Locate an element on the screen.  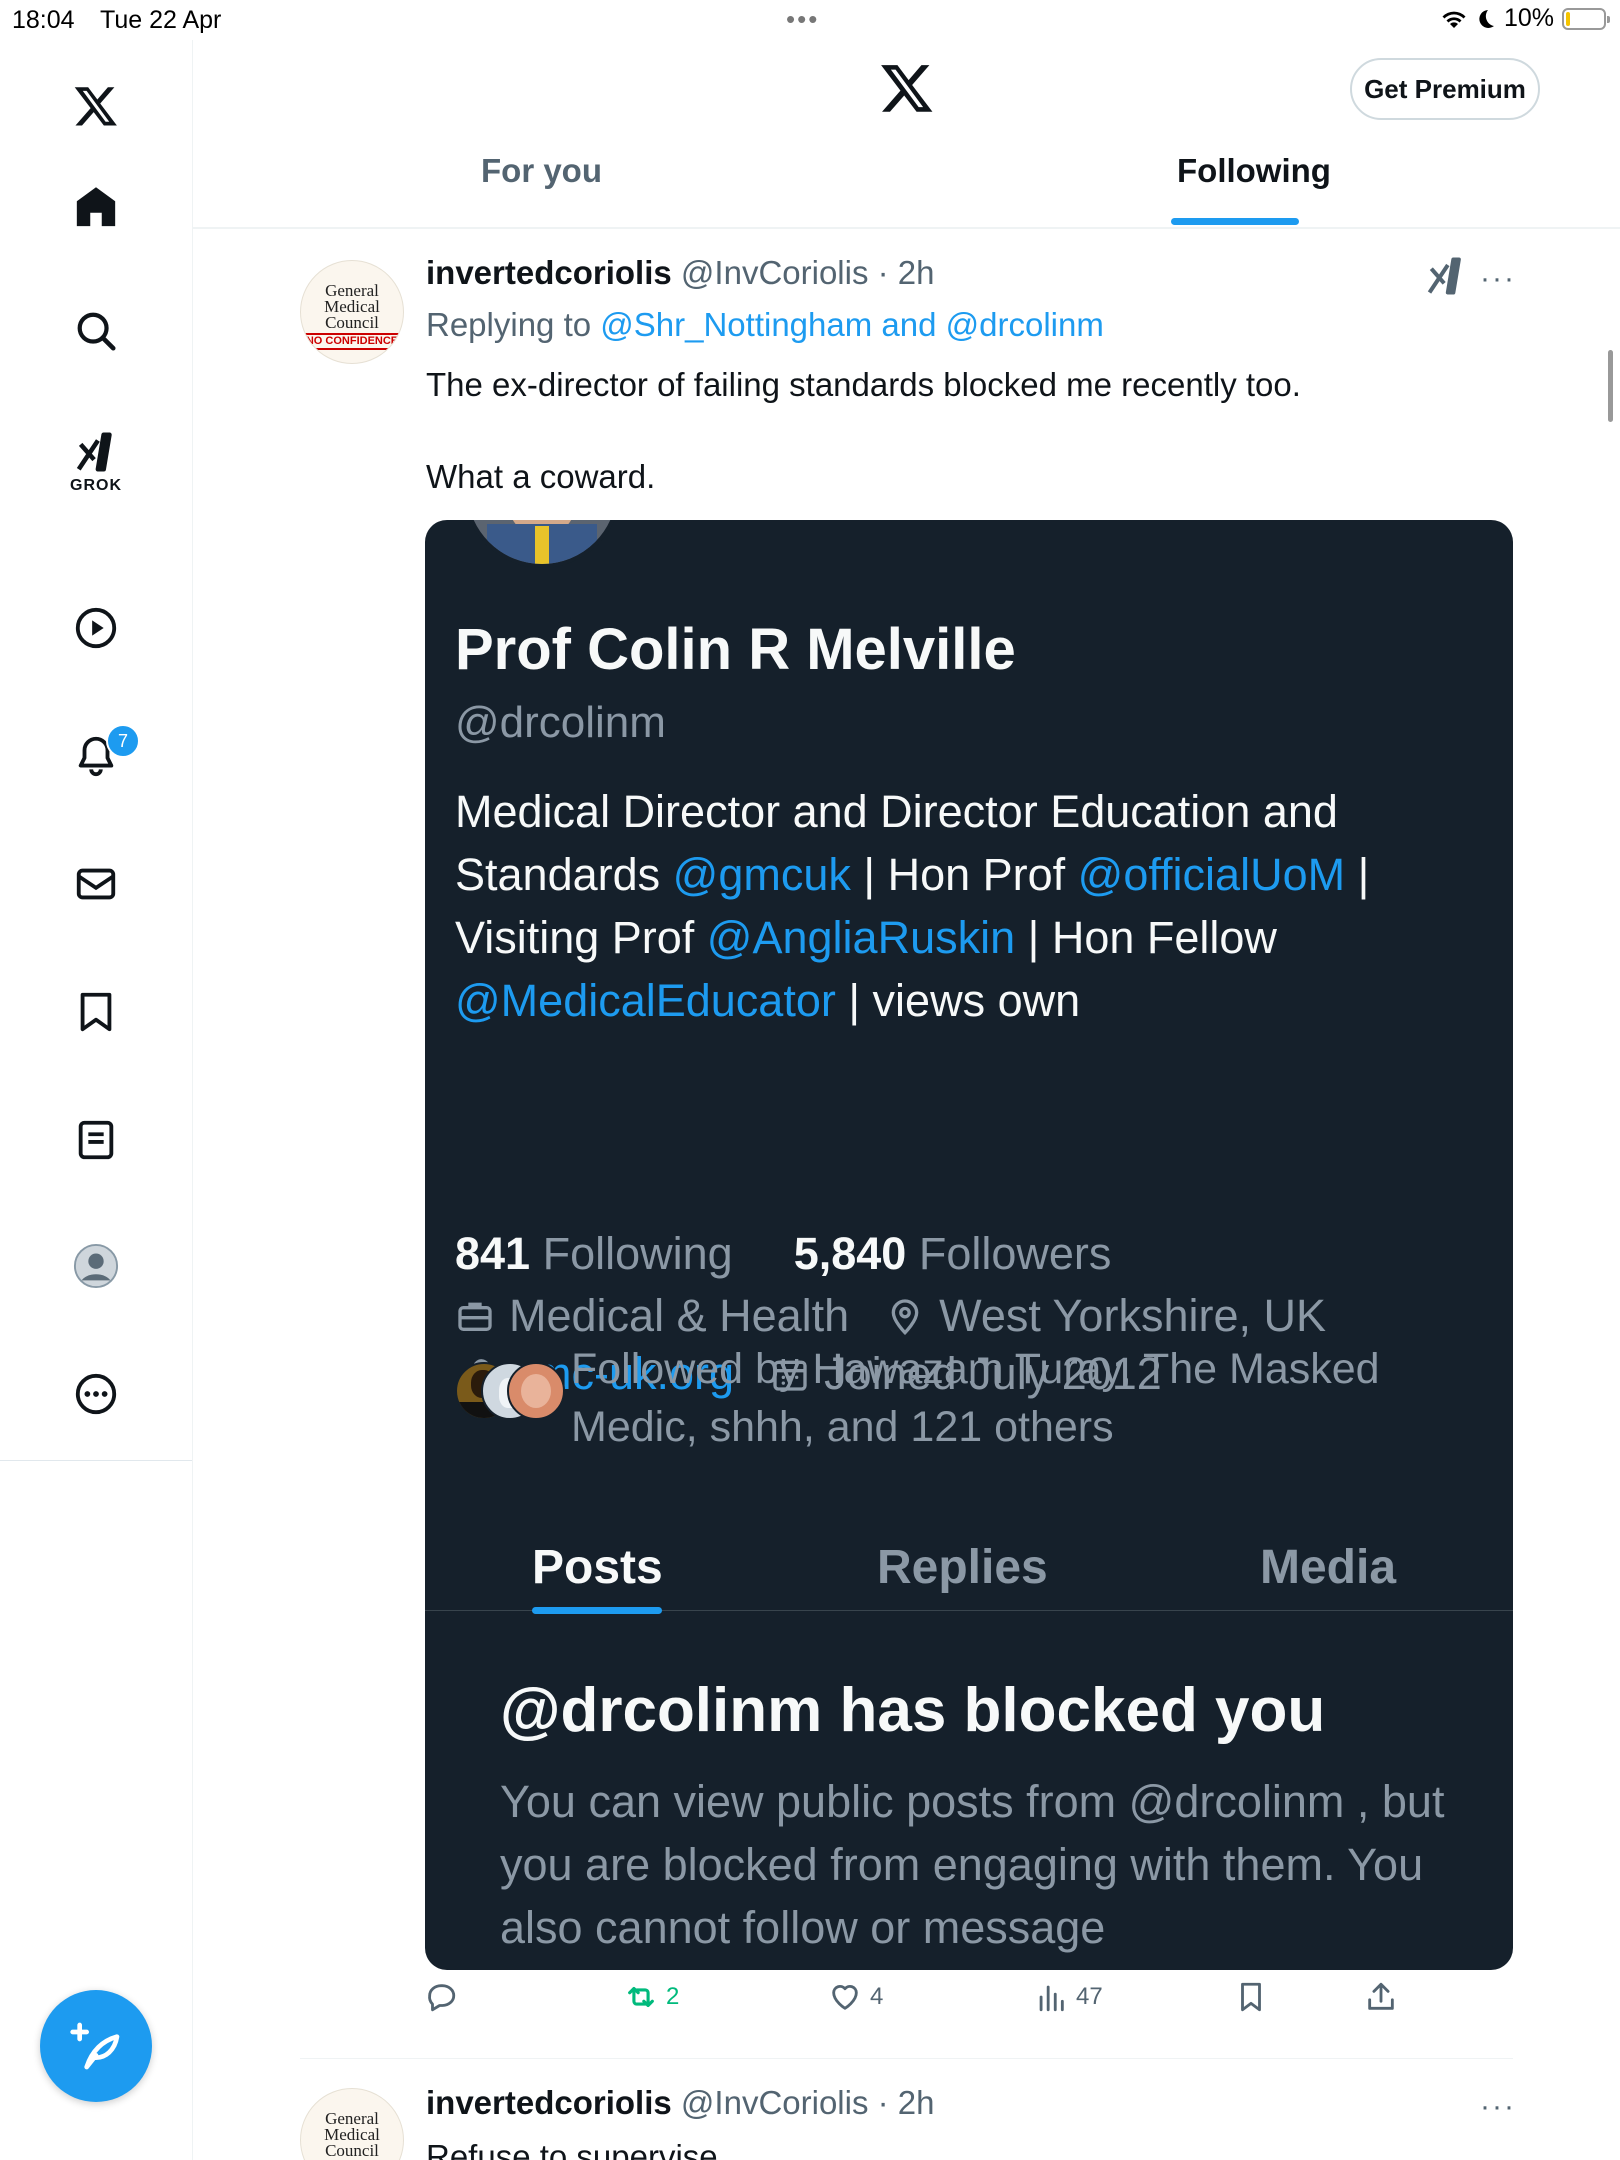
grok-icon is located at coordinates (1446, 276).